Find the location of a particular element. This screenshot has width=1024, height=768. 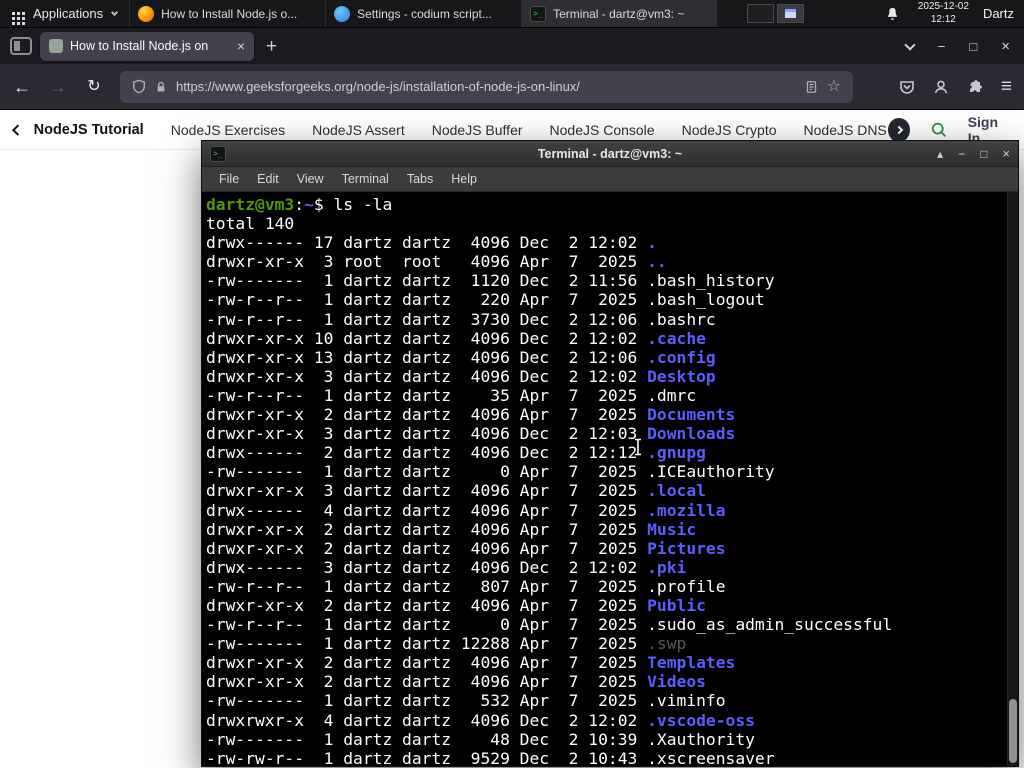

clock-time: 12:12 is located at coordinates (943, 19).